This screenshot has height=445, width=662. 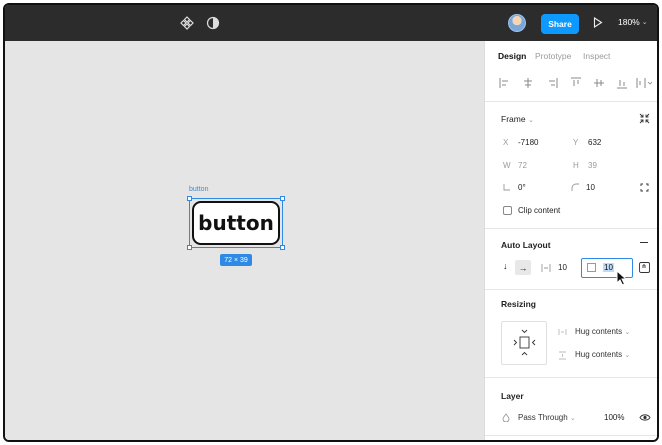 What do you see at coordinates (507, 210) in the screenshot?
I see `clip-content-checkbox` at bounding box center [507, 210].